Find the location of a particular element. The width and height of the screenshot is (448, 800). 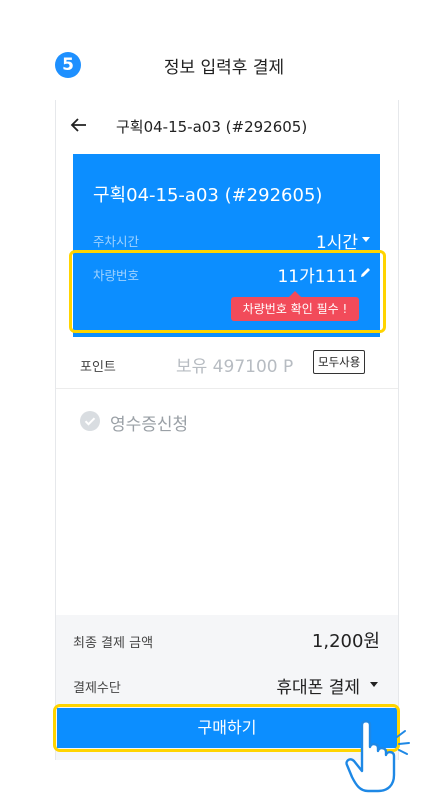

payment-method-label: 결제수단 is located at coordinates (97, 688).